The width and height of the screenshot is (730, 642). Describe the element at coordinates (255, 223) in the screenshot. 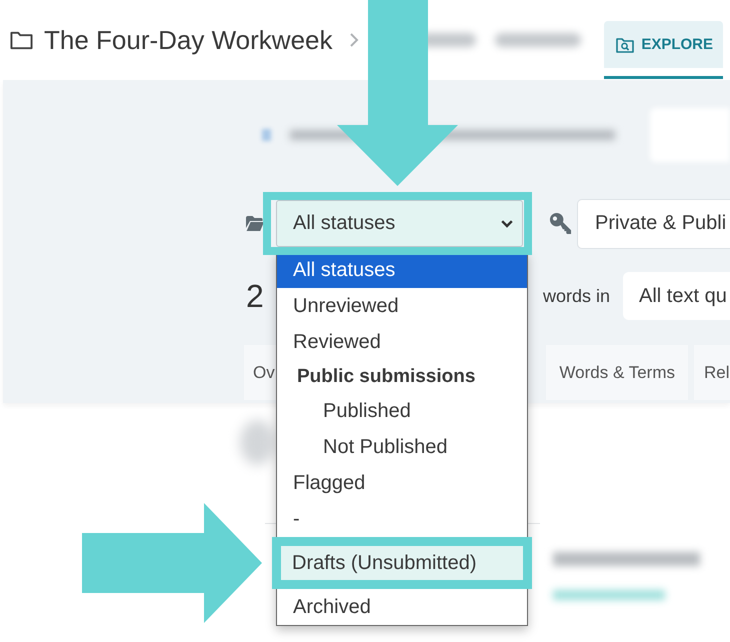

I see `folder-open-icon` at that location.